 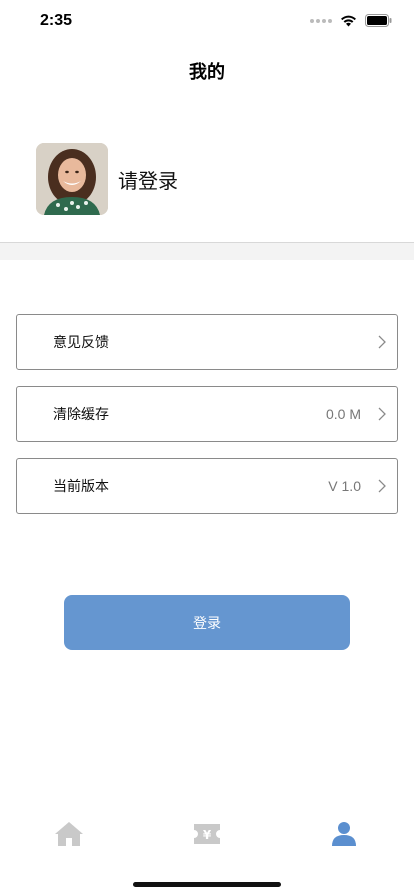 What do you see at coordinates (207, 486) in the screenshot?
I see `menu-item-version: 当前版本 V 1.0` at bounding box center [207, 486].